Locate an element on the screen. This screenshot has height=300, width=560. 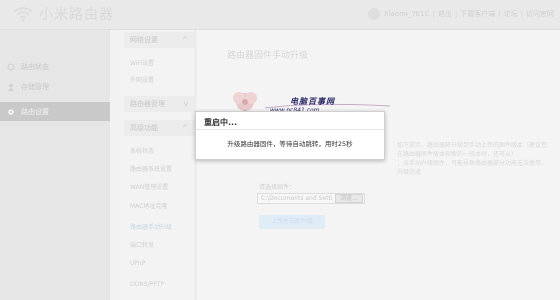
sidebar-item-settings: 路由设置 is located at coordinates (55, 111).